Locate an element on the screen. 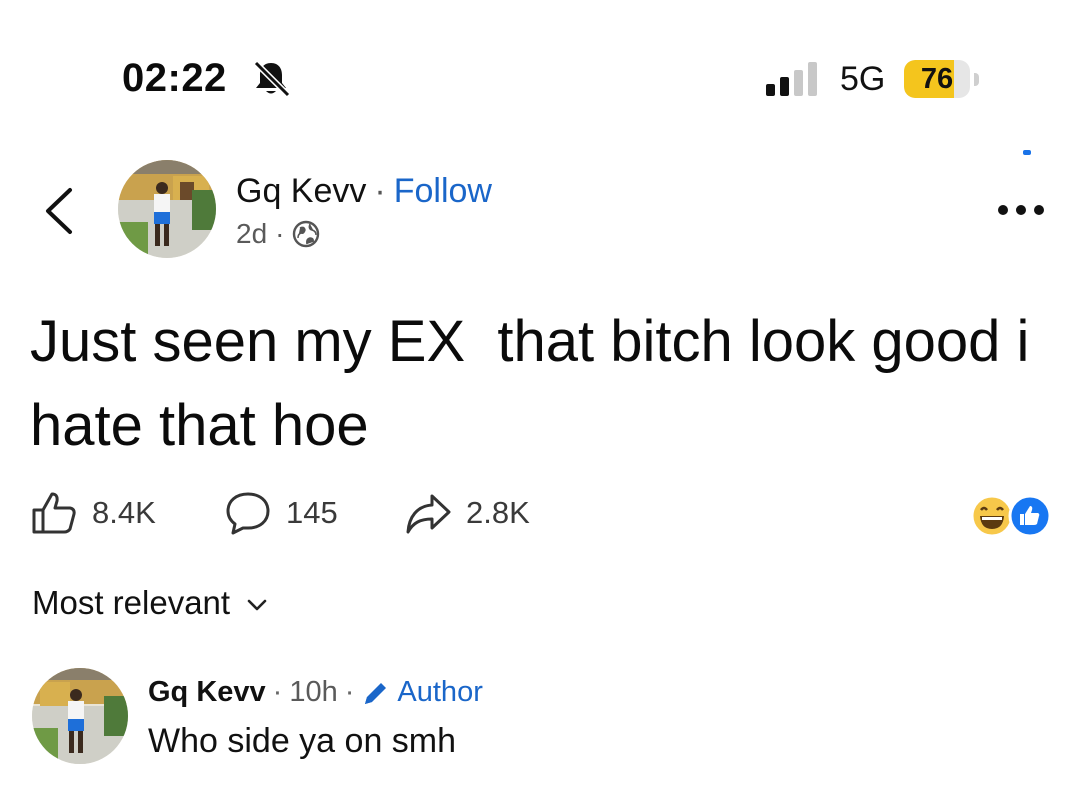 The width and height of the screenshot is (1078, 787). comment-count: 145 is located at coordinates (312, 512).